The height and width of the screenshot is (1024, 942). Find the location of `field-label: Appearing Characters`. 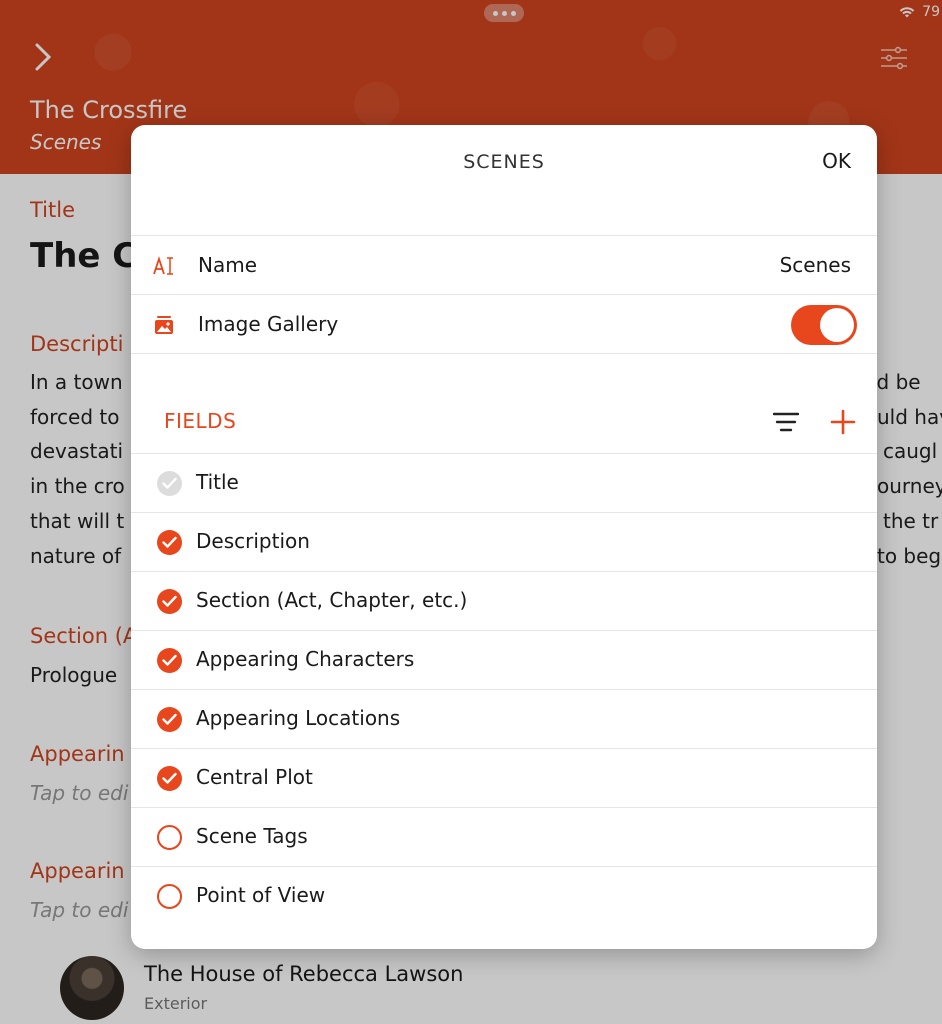

field-label: Appearing Characters is located at coordinates (305, 659).